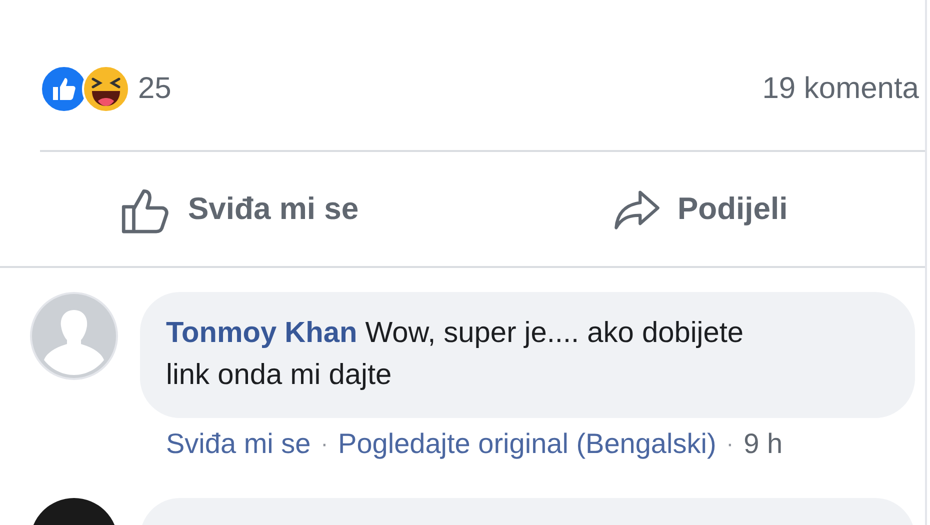 Image resolution: width=930 pixels, height=525 pixels. What do you see at coordinates (155, 89) in the screenshot?
I see `reaction-count: 25` at bounding box center [155, 89].